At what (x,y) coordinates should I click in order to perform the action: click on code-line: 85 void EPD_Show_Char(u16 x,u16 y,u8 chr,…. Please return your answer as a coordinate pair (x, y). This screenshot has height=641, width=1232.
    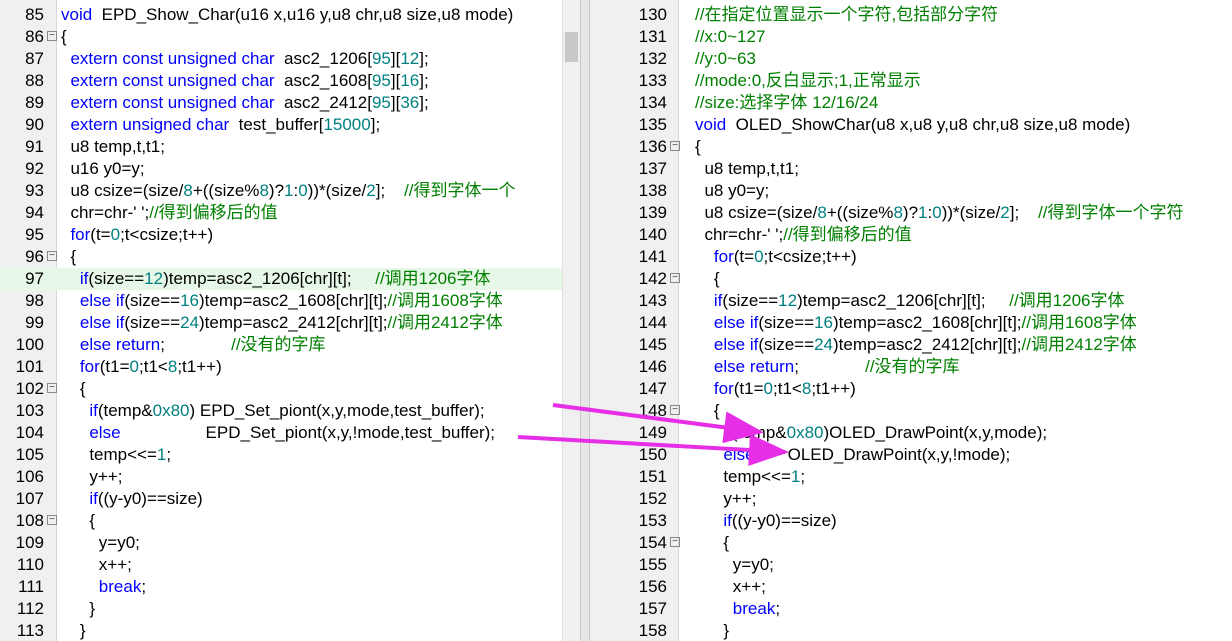
    Looking at the image, I should click on (290, 15).